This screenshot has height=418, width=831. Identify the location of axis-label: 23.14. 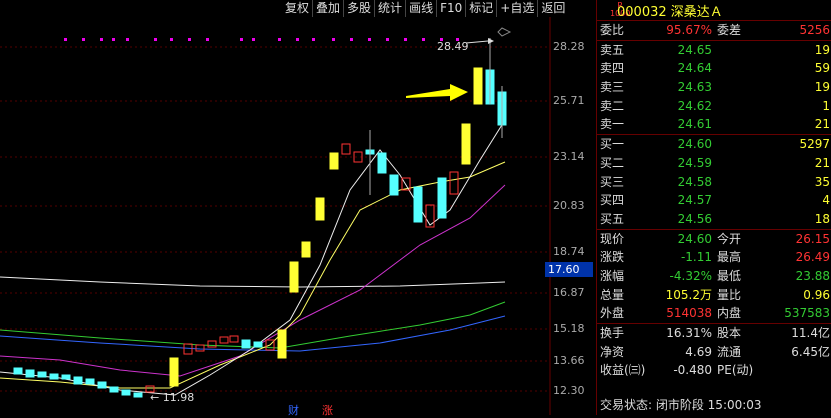
(569, 156).